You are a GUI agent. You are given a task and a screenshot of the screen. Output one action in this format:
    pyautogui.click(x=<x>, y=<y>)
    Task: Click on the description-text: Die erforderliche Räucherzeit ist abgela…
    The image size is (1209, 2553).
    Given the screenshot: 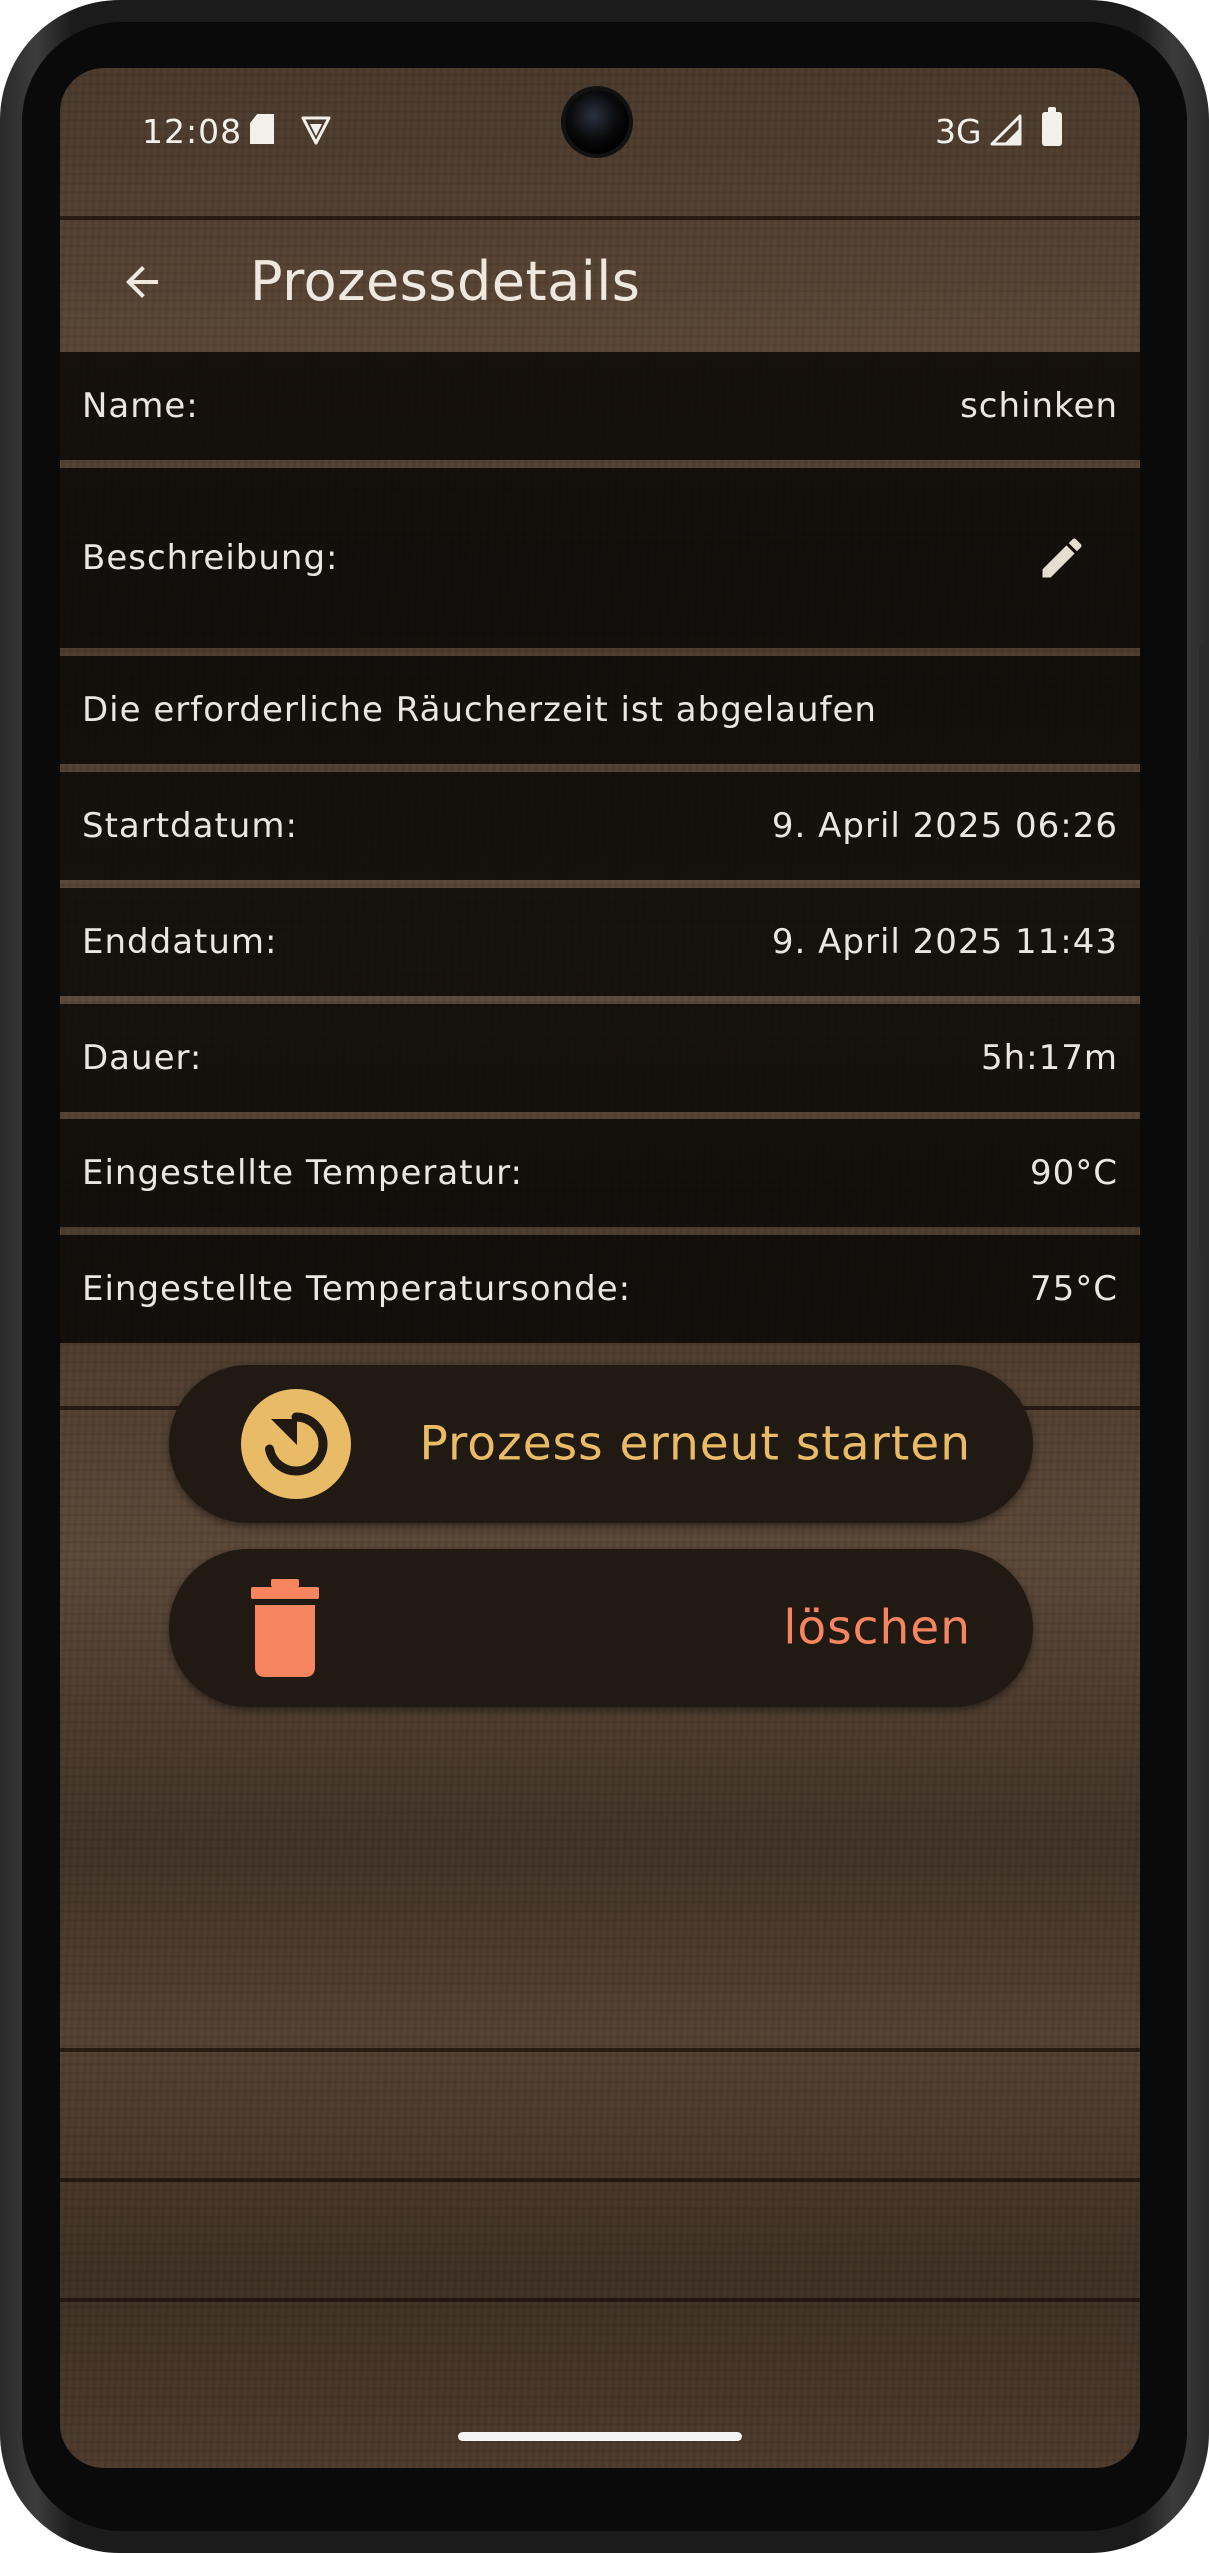 What is the action you would take?
    pyautogui.click(x=479, y=710)
    